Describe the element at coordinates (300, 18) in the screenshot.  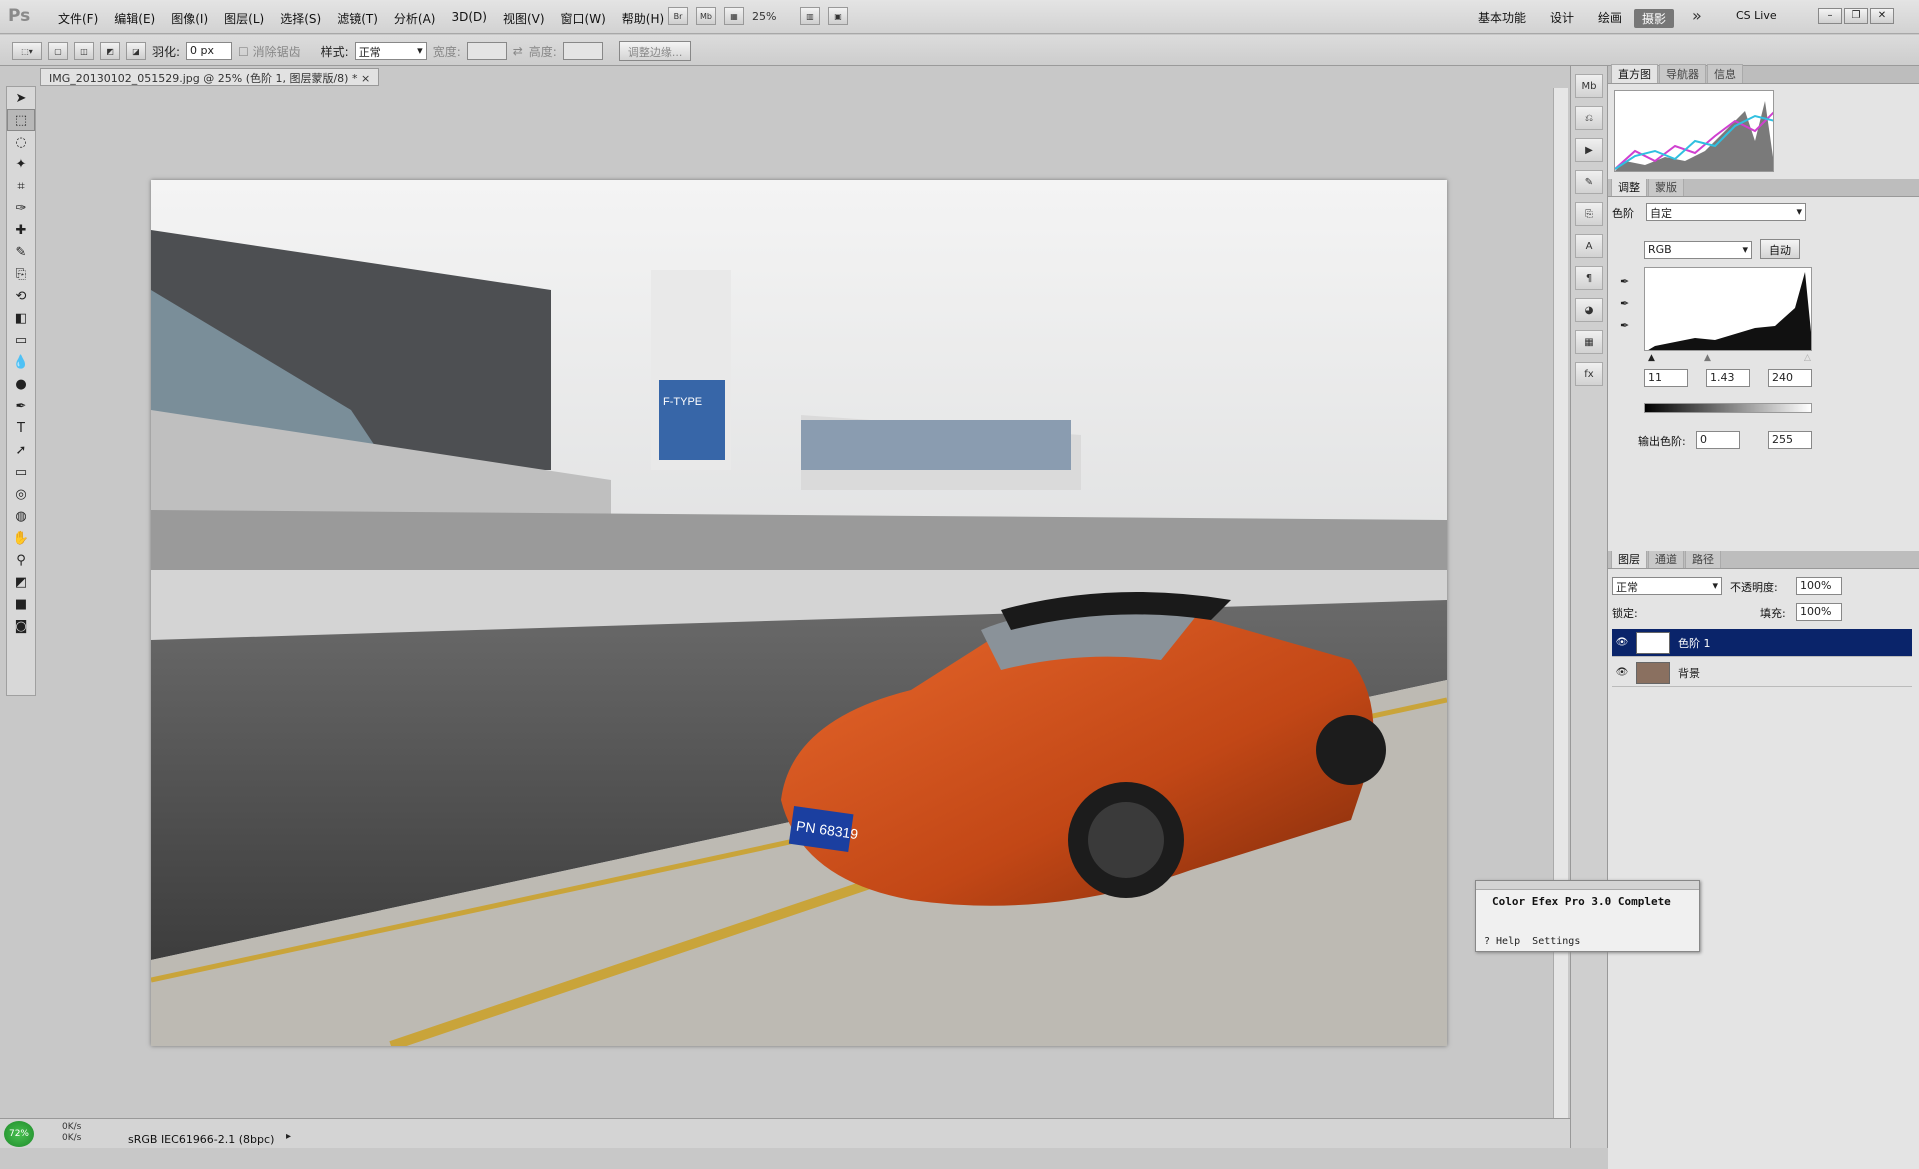
I see `menu-item-4: 选择(S)` at that location.